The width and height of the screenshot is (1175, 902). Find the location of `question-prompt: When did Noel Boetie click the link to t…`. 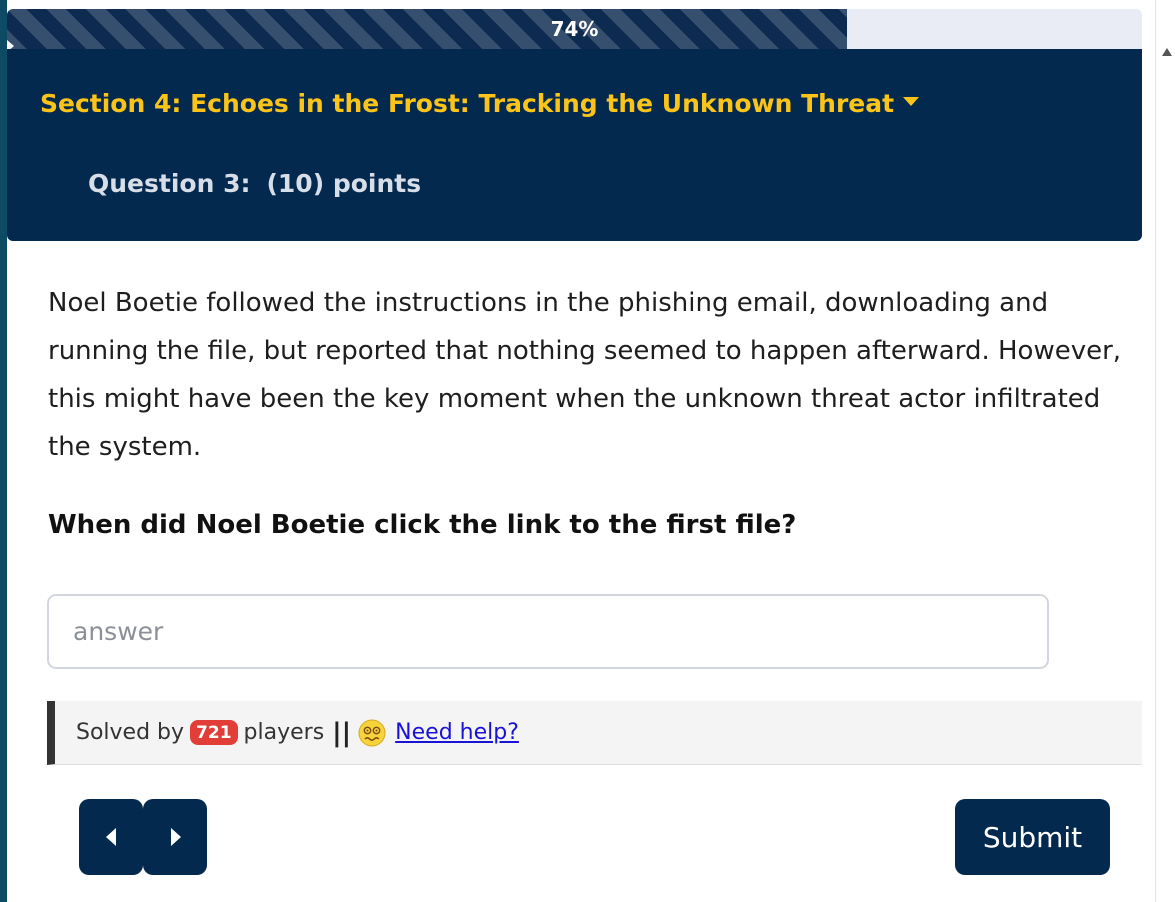

question-prompt: When did Noel Boetie click the link to t… is located at coordinates (422, 525).